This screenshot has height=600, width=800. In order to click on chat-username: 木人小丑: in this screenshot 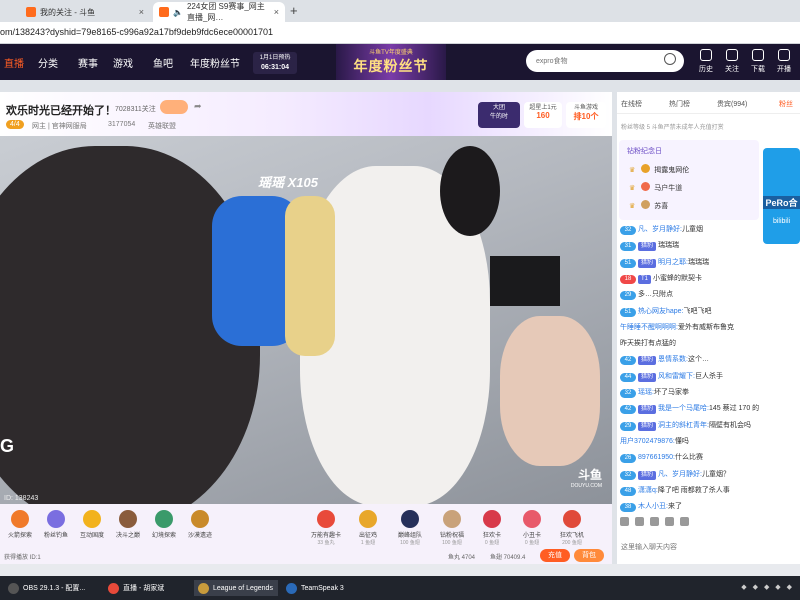, I will do `click(653, 506)`.